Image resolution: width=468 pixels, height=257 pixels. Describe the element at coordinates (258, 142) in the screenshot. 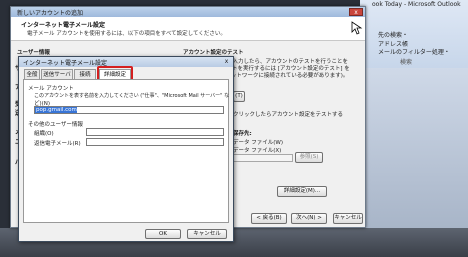

I see `new-data-file-option: データ ファイル(W)` at that location.